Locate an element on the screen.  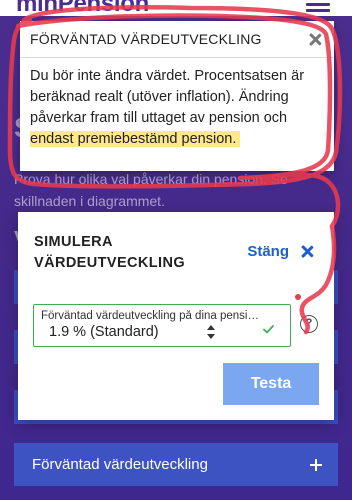
accordion-expected-growth: Förväntad värdeutveckling is located at coordinates (176, 464).